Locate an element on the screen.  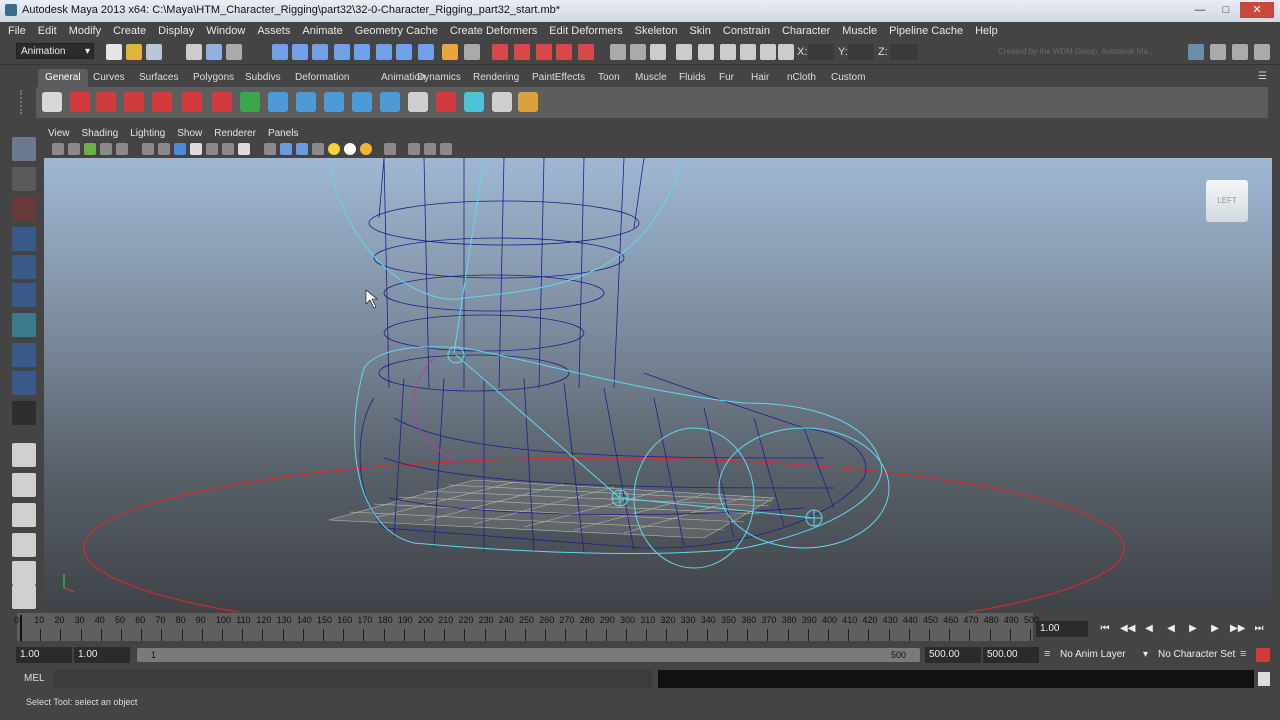
smooth-shade-icon is located at coordinates (286, 149).